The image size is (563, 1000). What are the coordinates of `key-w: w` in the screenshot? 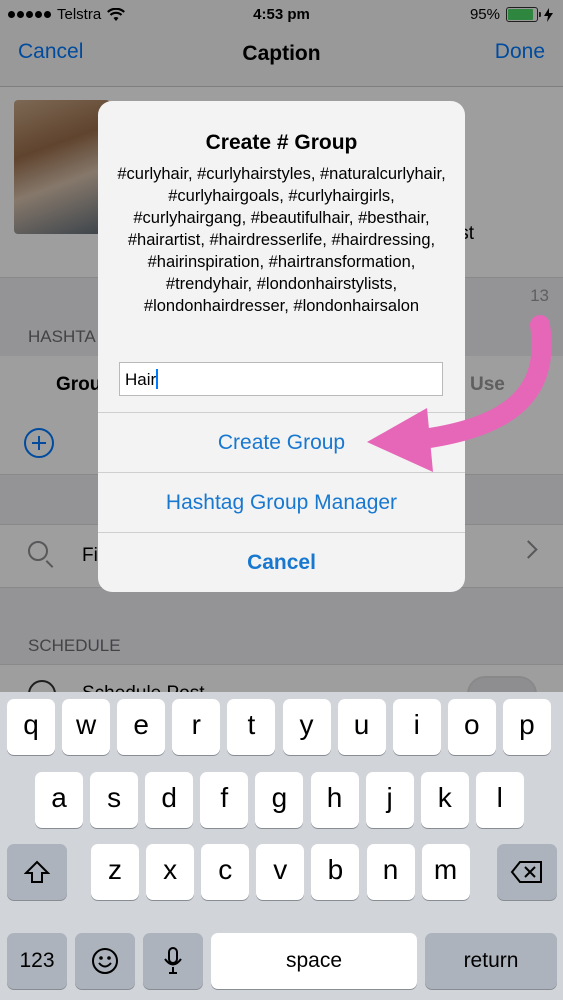 It's located at (86, 727).